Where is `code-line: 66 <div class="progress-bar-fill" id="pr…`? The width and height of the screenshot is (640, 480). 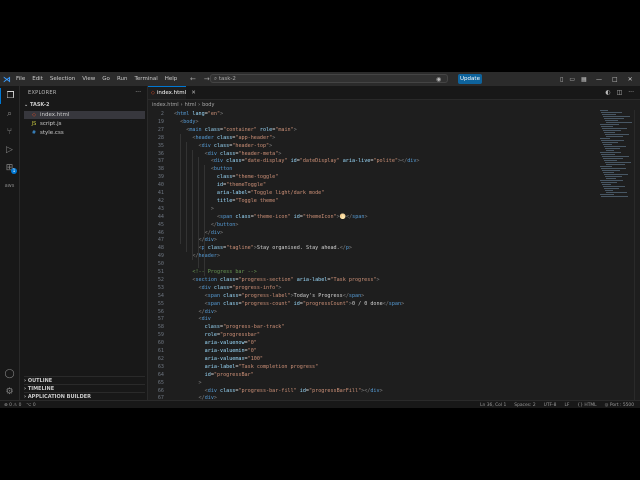
code-line: 66 <div class="progress-bar-fill" id="pr… is located at coordinates (373, 391).